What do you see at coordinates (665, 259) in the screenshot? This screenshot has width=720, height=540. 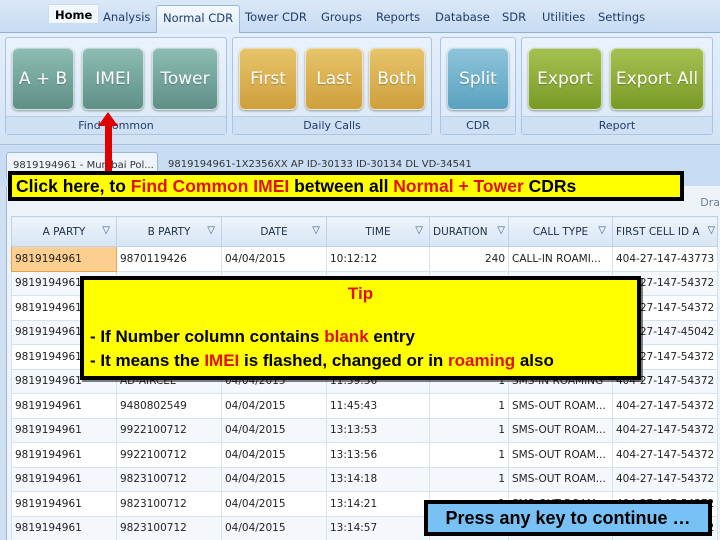 I see `table-cell: 404-27-147-43773` at bounding box center [665, 259].